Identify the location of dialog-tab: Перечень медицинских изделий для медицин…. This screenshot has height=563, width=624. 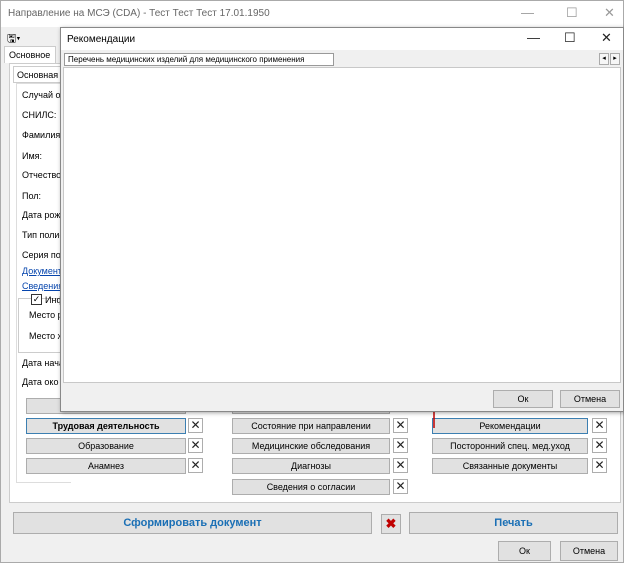
(199, 59).